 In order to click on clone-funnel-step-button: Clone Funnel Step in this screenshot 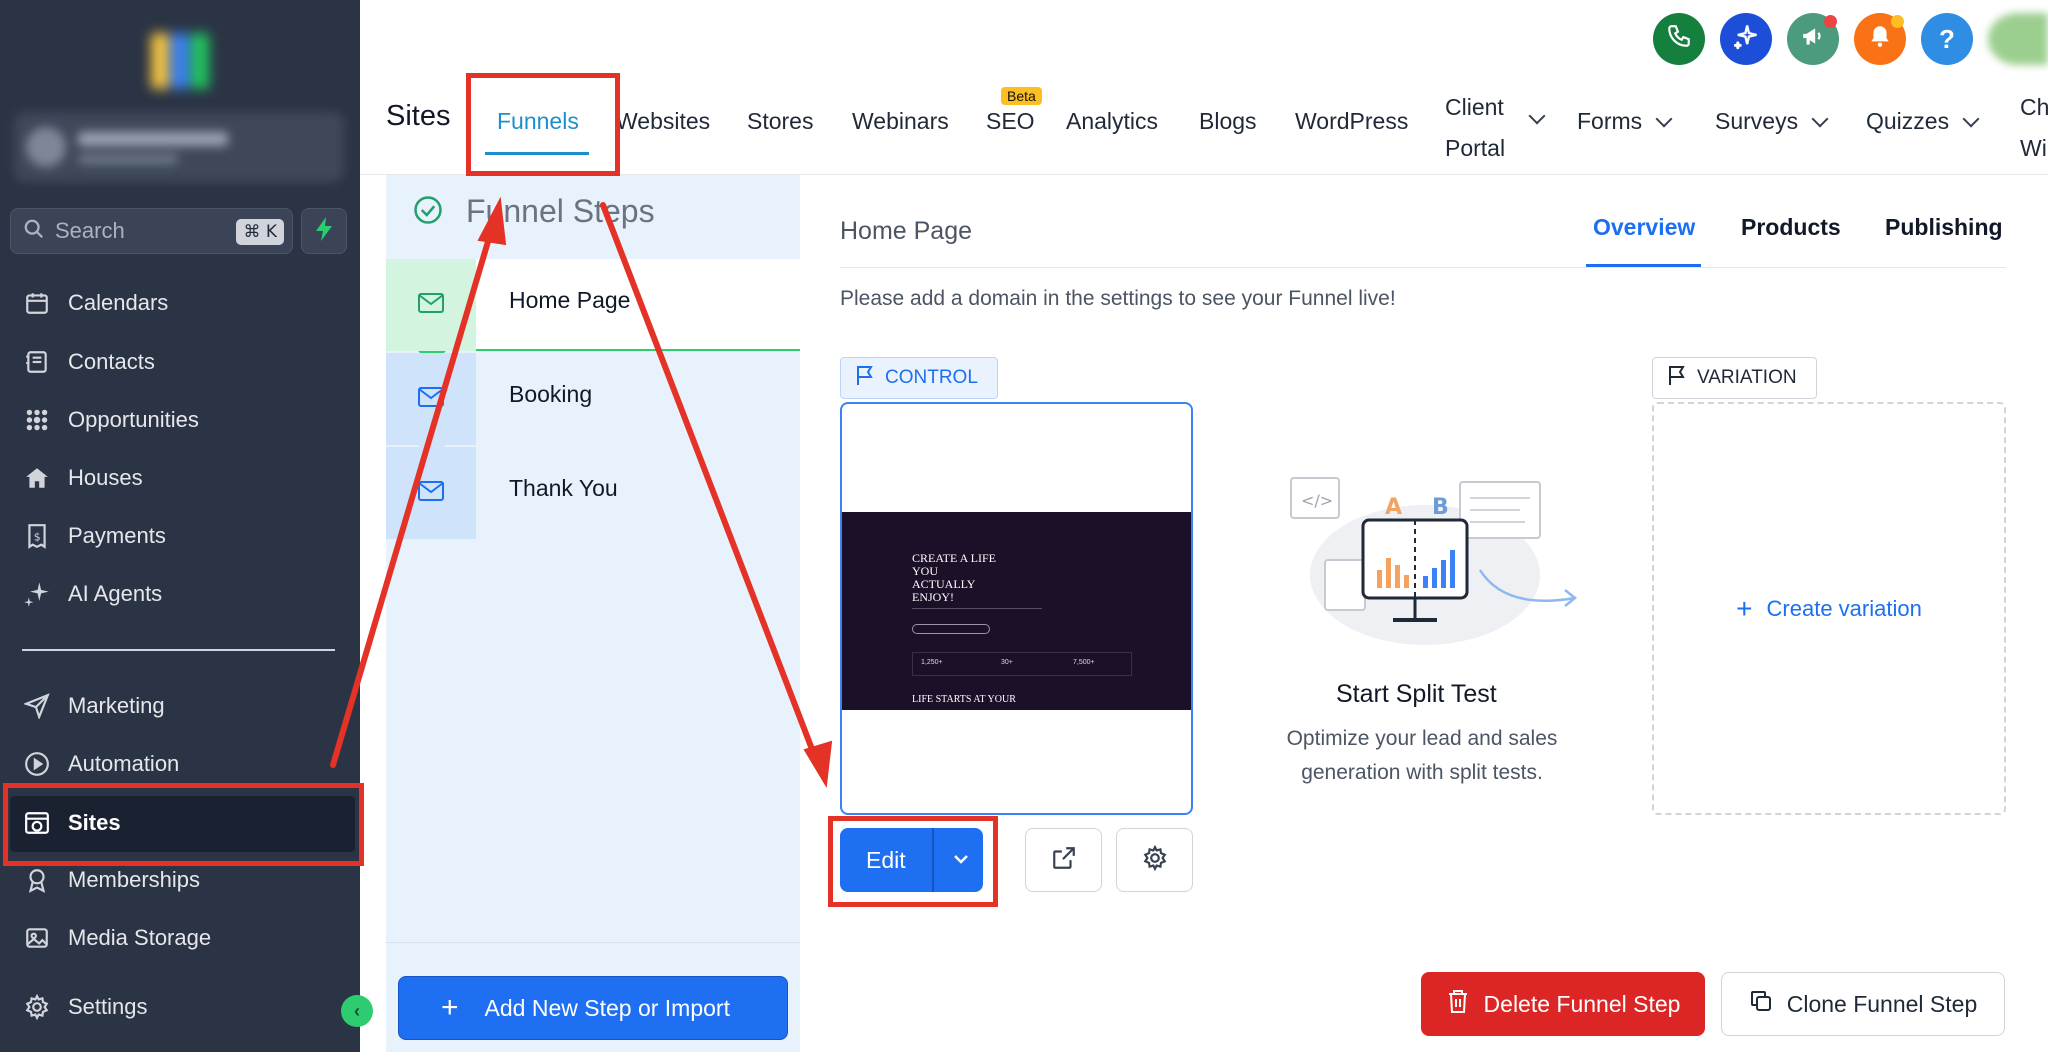, I will do `click(1863, 1004)`.